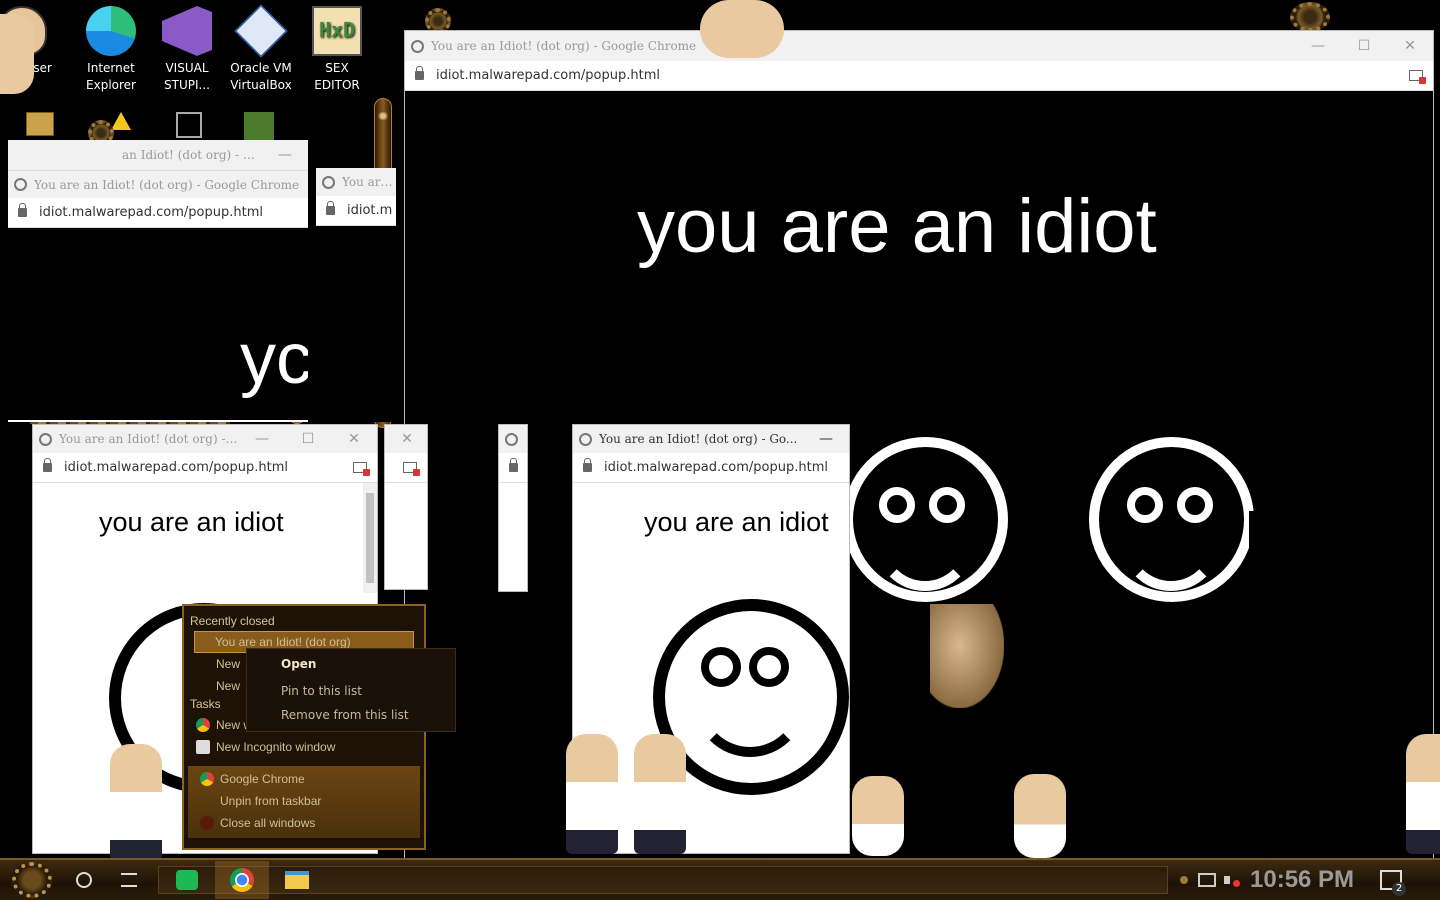  What do you see at coordinates (158, 324) in the screenshot?
I see `popup-body: yc` at bounding box center [158, 324].